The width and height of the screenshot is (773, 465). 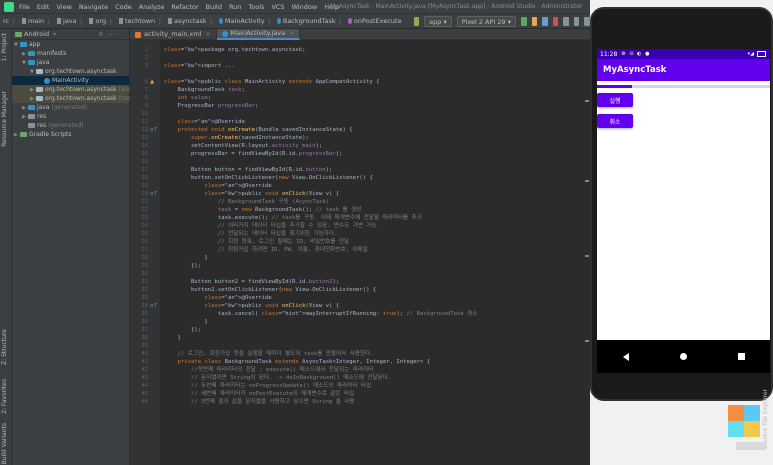 What do you see at coordinates (204, 90) in the screenshot?
I see `code-line: BackgroundTask task;` at bounding box center [204, 90].